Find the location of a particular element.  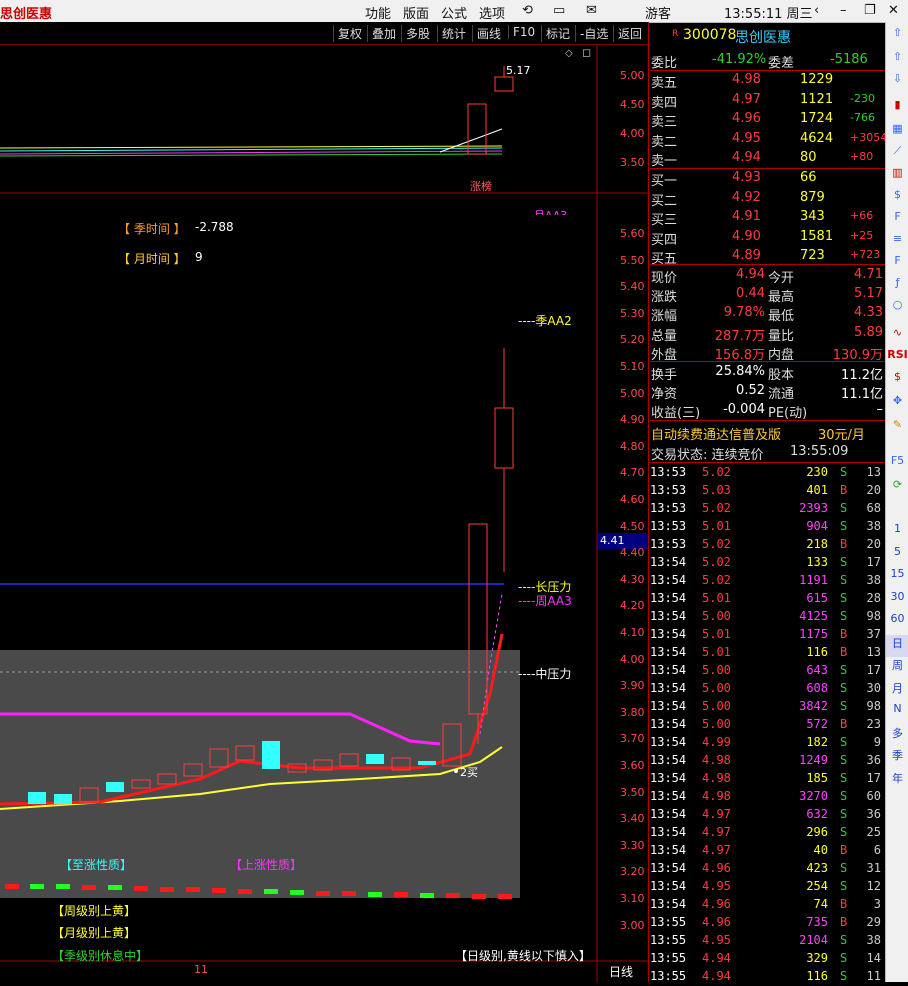

circle-icon: ○ is located at coordinates (897, 309).